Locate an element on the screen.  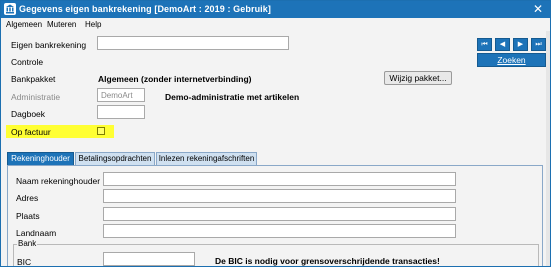
bic-input is located at coordinates (149, 259).